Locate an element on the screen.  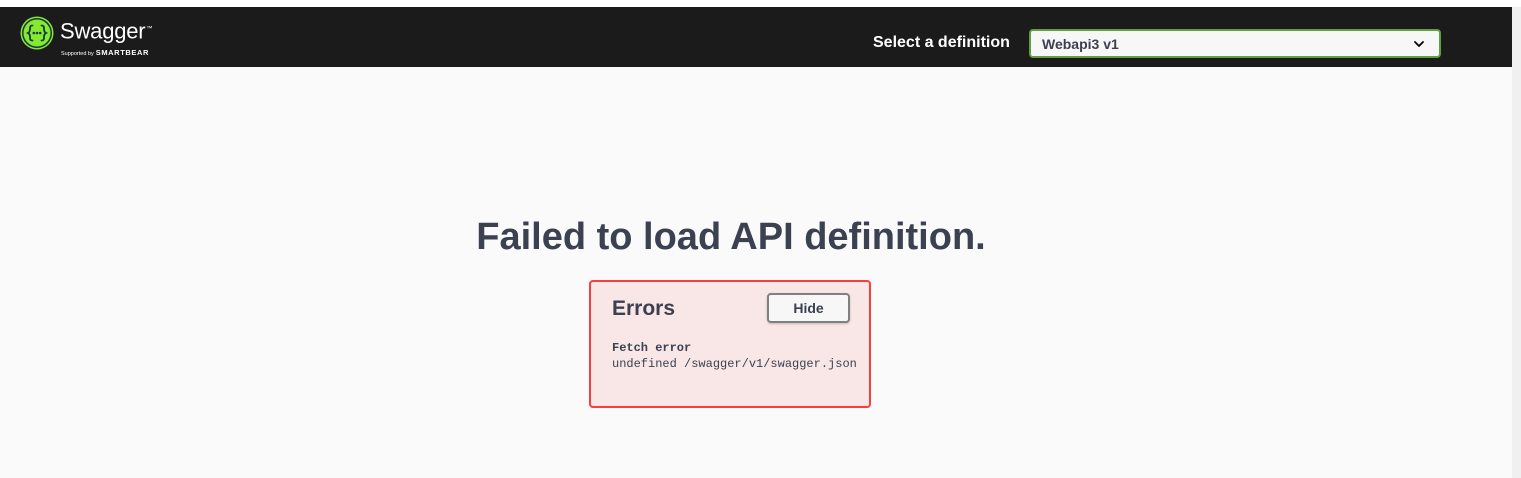
logo-subtitle: Supported by SMARTBEAR is located at coordinates (106, 52).